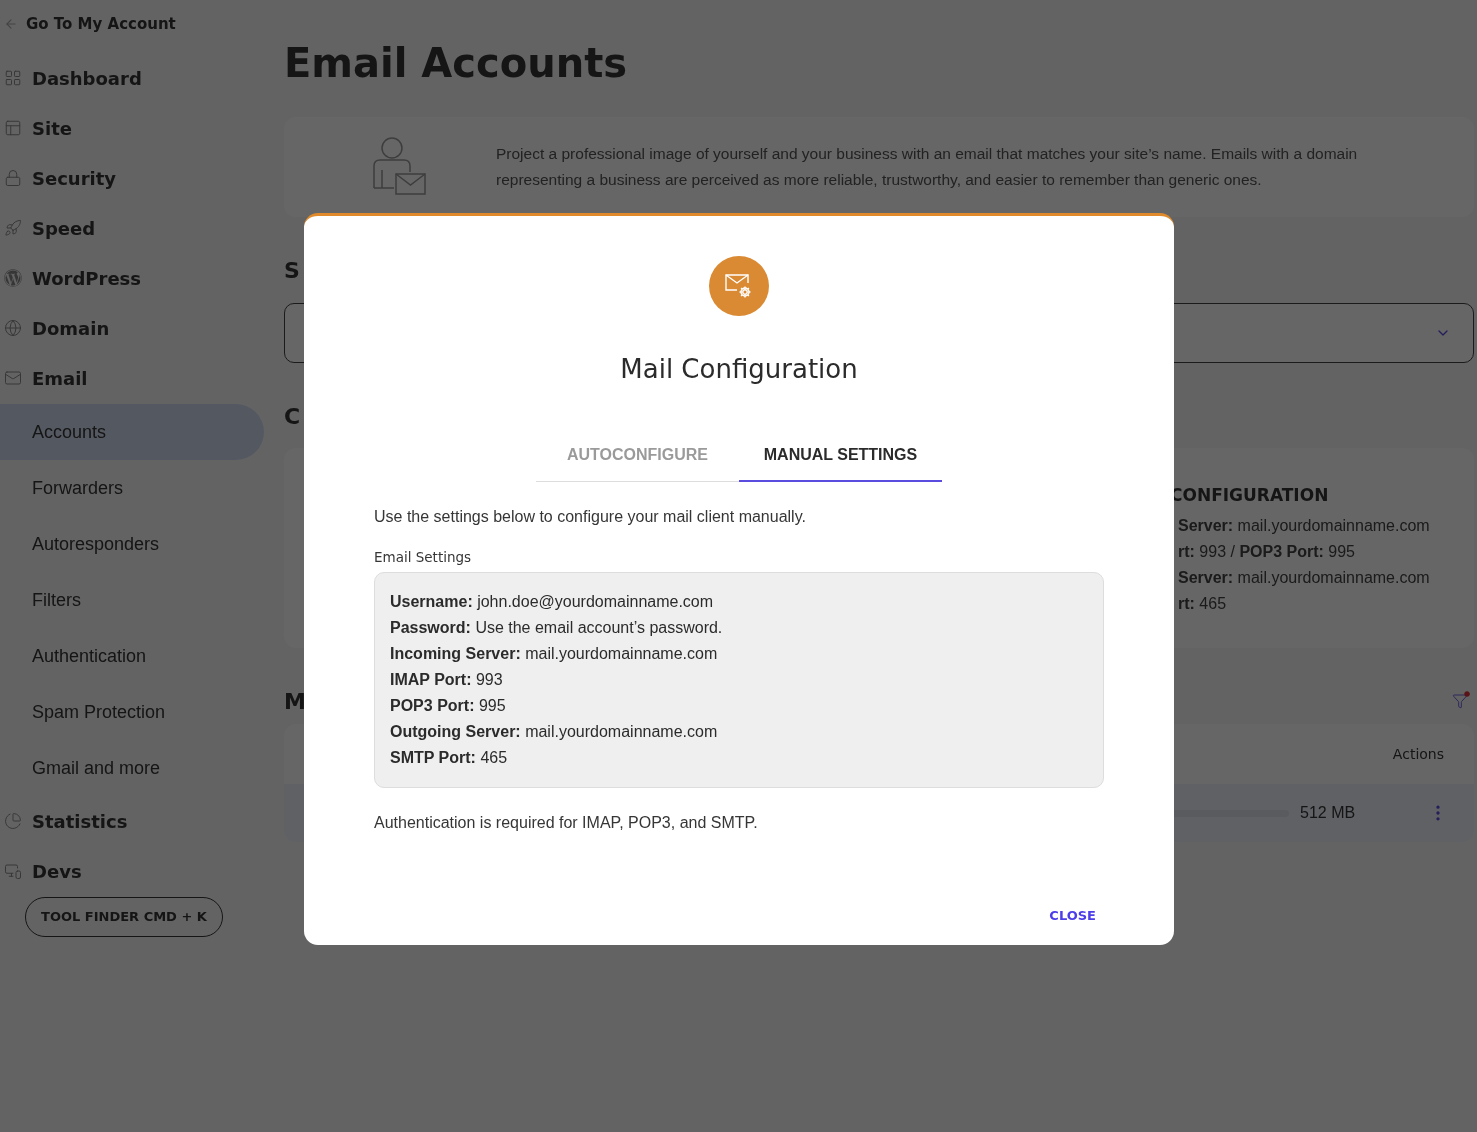 The image size is (1477, 1132). Describe the element at coordinates (292, 417) in the screenshot. I see `section-heading: C` at that location.